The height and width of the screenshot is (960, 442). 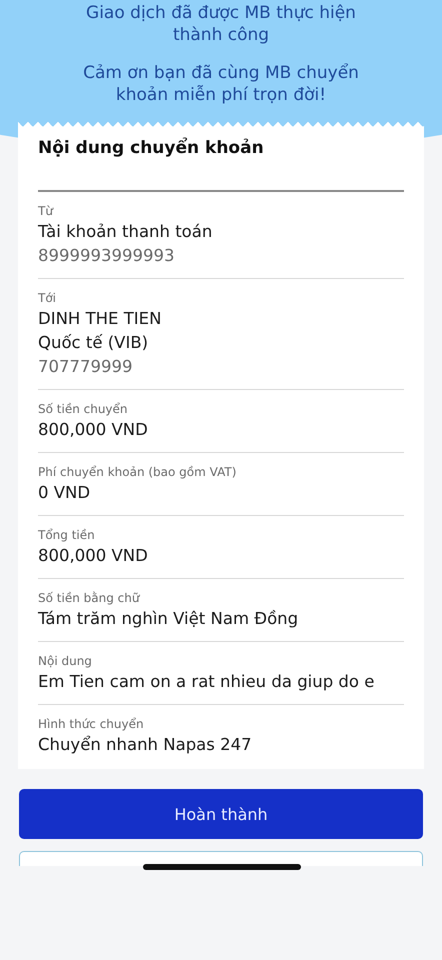 I want to click on field-label: Tới, so click(x=47, y=298).